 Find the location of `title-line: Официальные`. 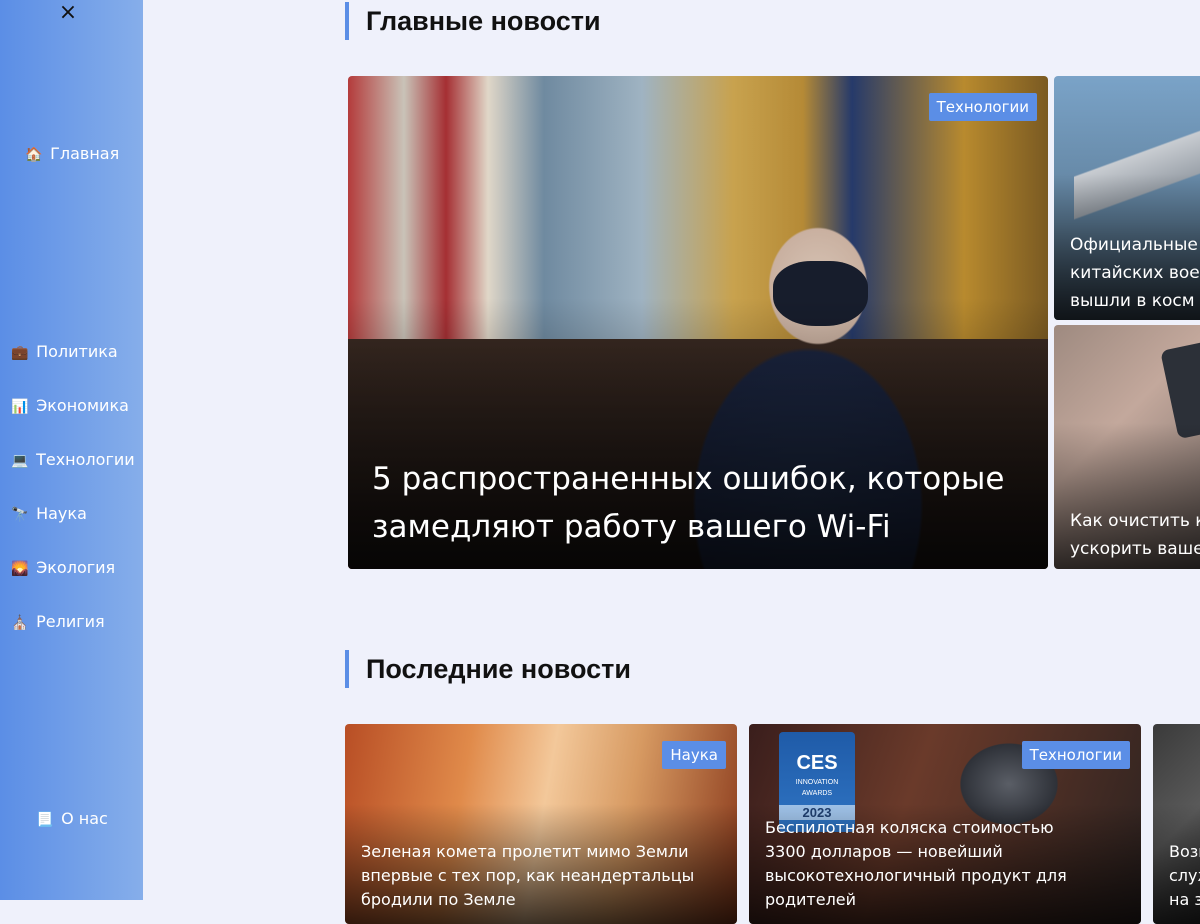

title-line: Официальные is located at coordinates (1134, 245).